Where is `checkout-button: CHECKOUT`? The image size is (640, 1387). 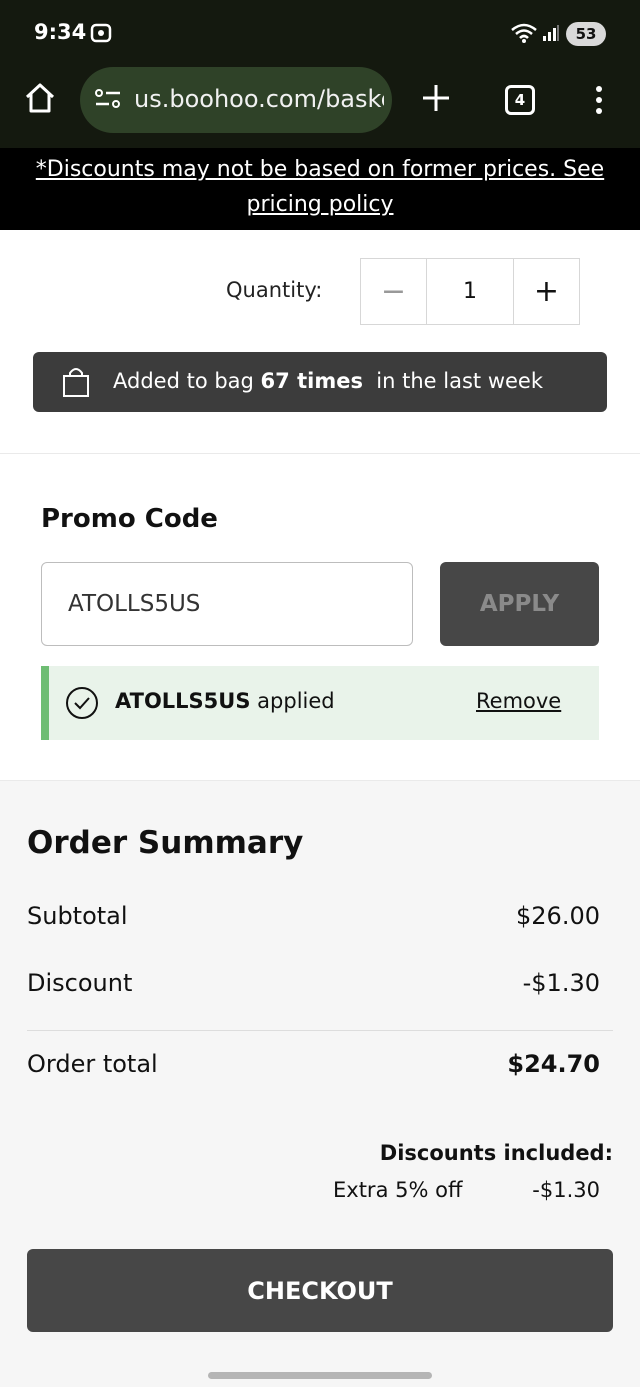 checkout-button: CHECKOUT is located at coordinates (320, 1290).